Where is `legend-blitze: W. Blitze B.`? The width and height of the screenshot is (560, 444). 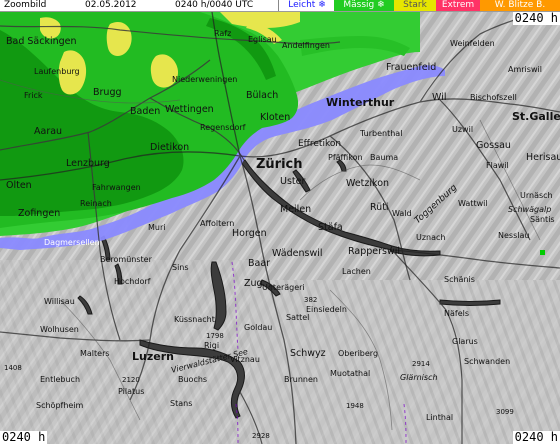 legend-blitze: W. Blitze B. is located at coordinates (520, 5).